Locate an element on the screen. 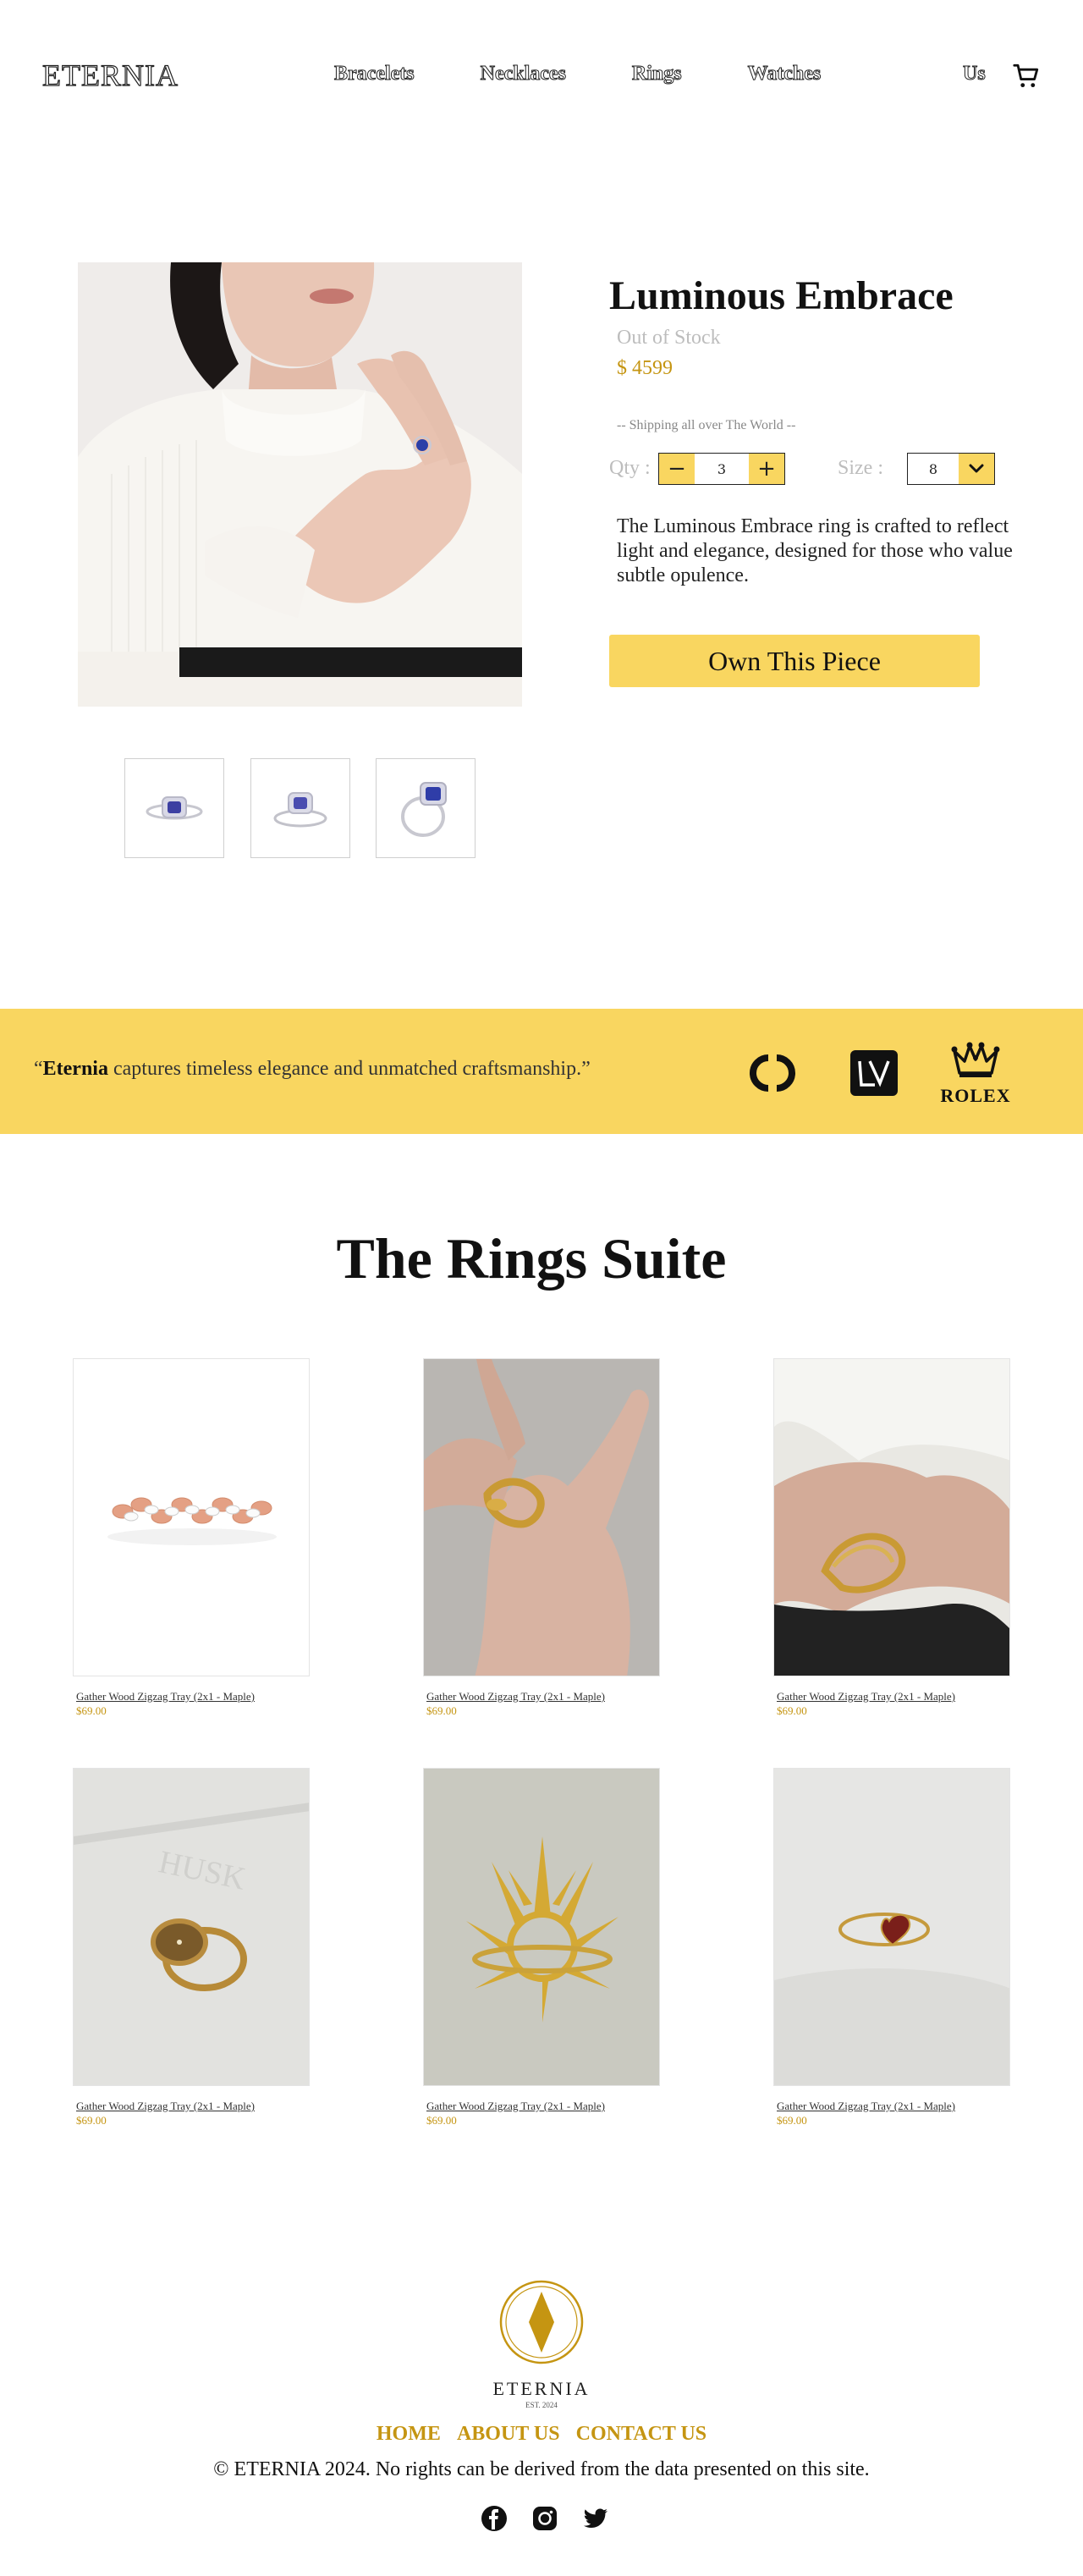 This screenshot has width=1083, height=2576. qty-increment-button: + is located at coordinates (766, 469).